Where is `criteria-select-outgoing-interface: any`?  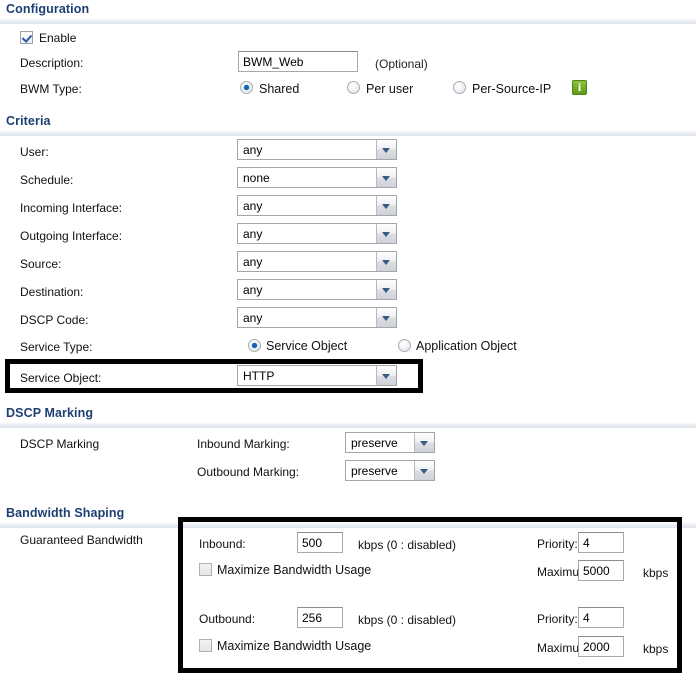 criteria-select-outgoing-interface: any is located at coordinates (317, 233).